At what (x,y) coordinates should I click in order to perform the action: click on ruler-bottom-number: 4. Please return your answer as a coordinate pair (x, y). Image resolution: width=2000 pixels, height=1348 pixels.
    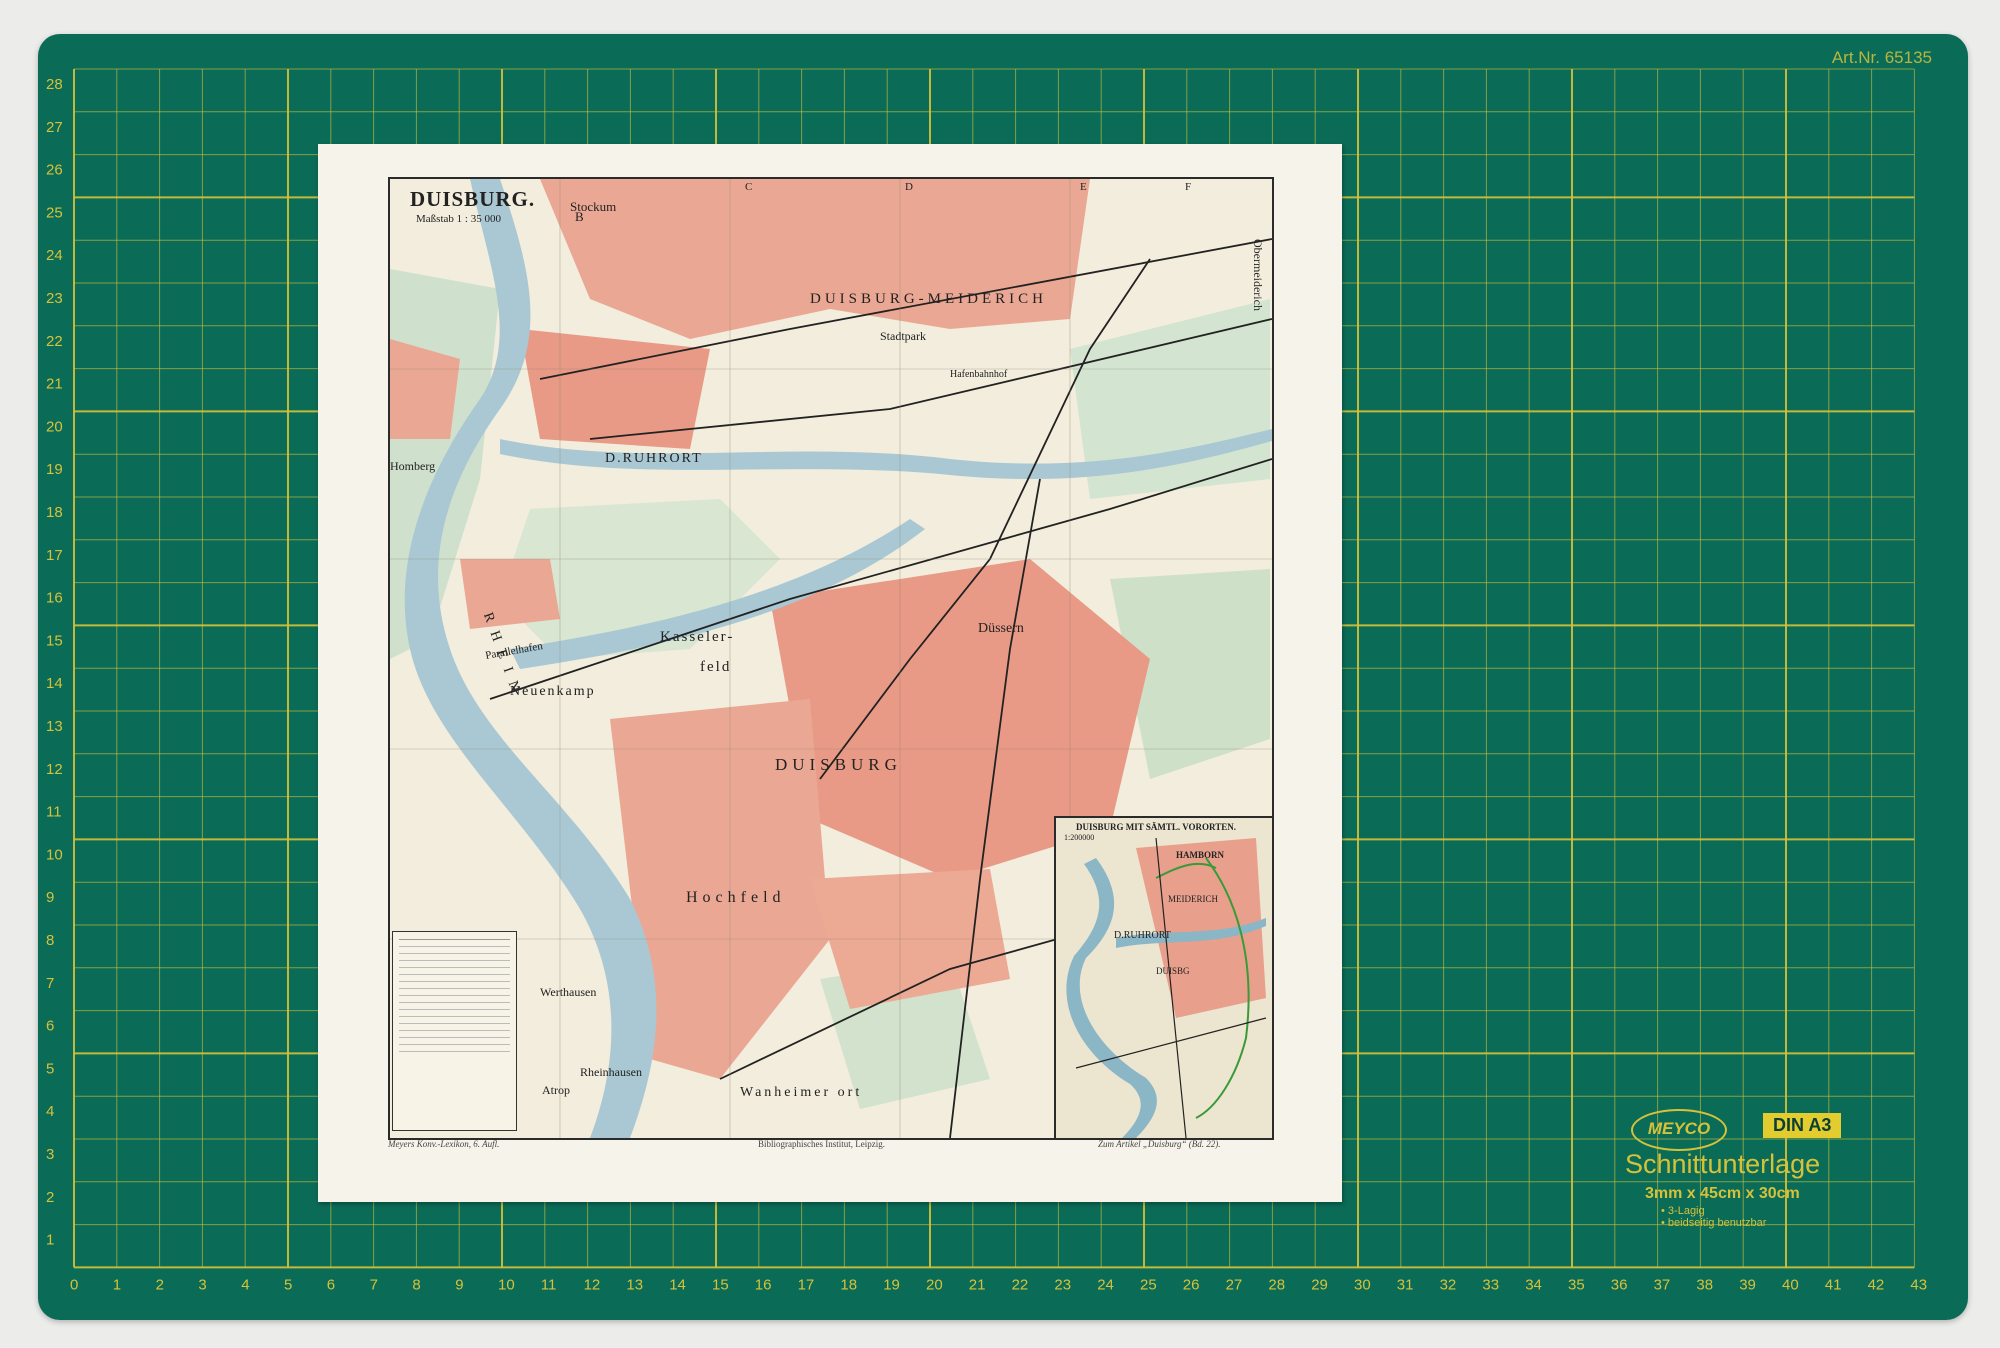
    Looking at the image, I should click on (245, 1284).